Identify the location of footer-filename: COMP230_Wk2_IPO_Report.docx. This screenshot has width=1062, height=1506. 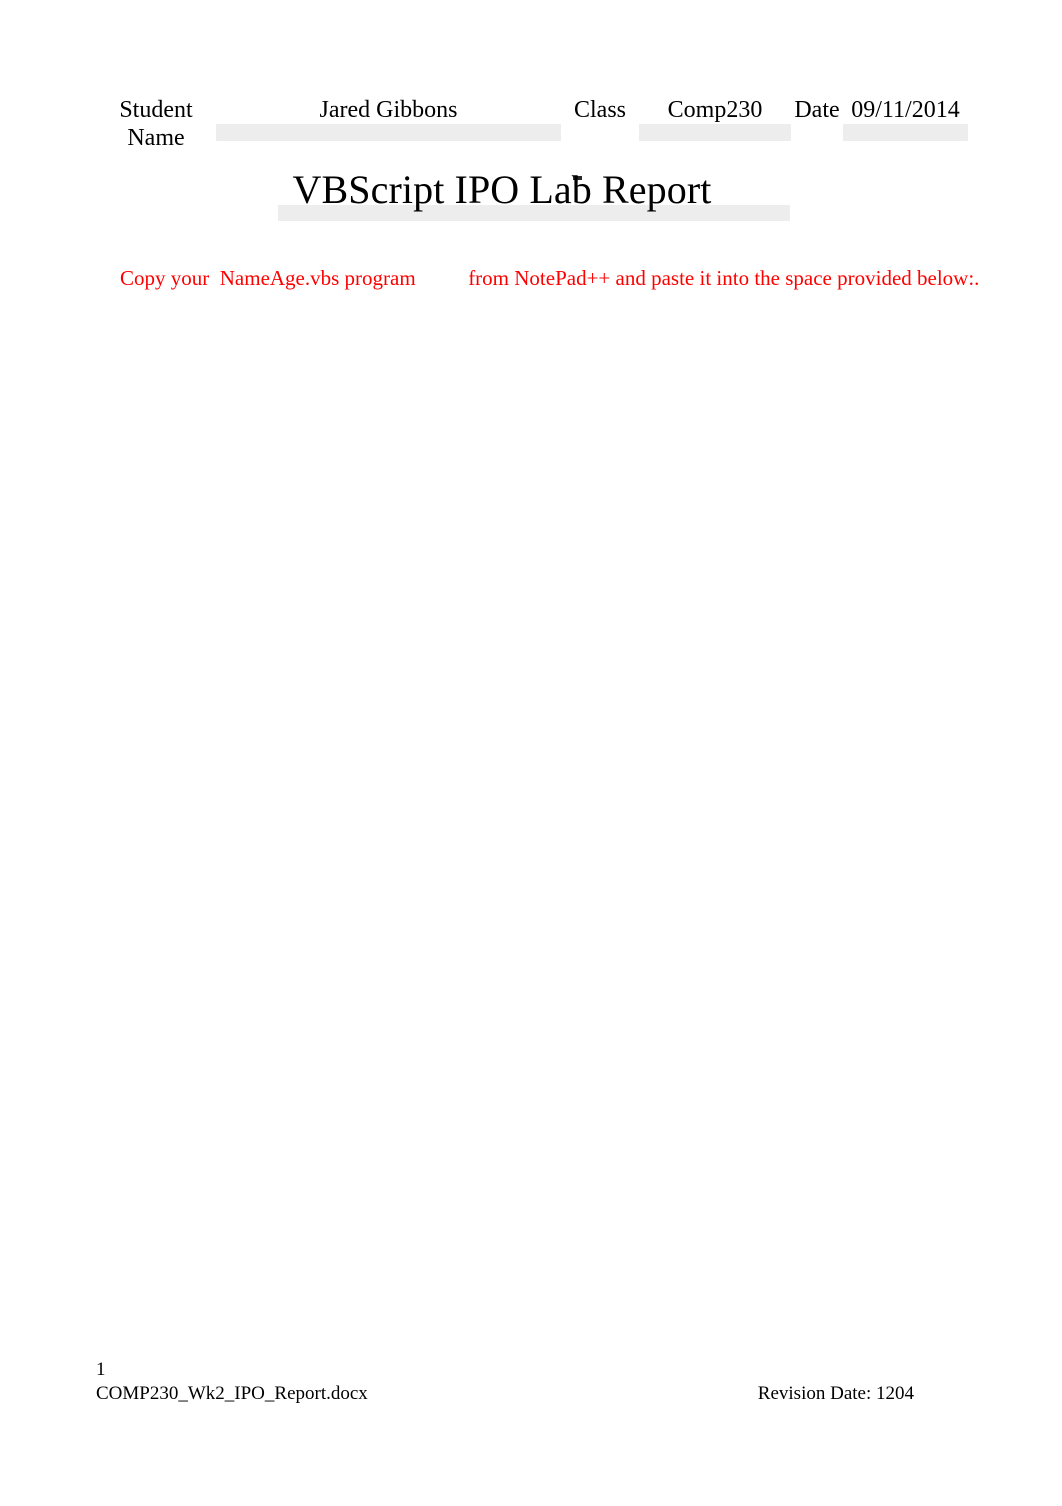
(232, 1393).